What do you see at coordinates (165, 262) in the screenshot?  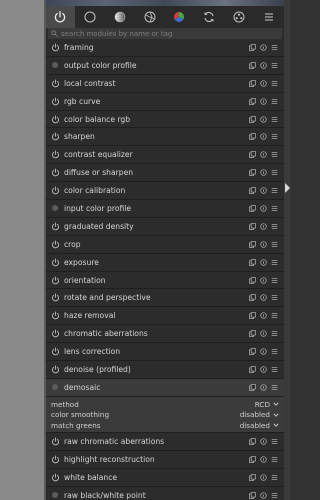 I see `module-row: exposure` at bounding box center [165, 262].